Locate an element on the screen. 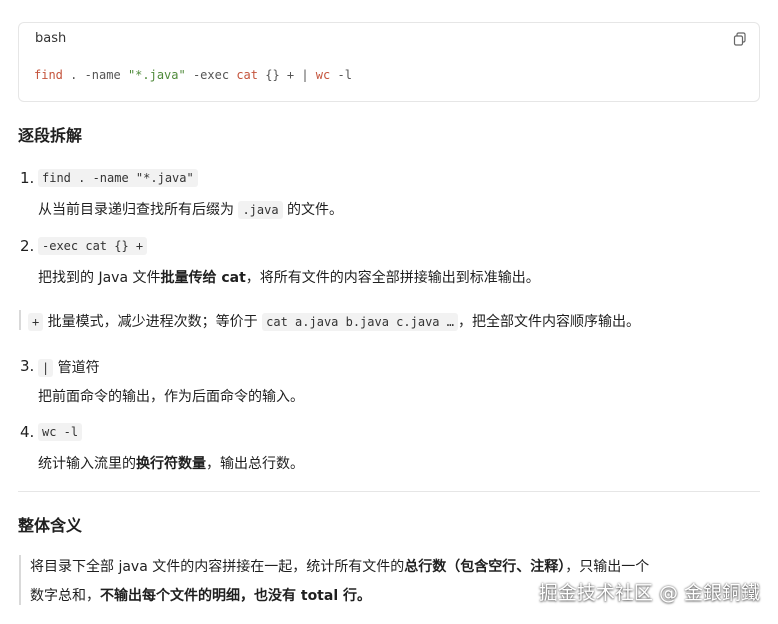 This screenshot has width=778, height=624. desc-text: ，输出总行数。 is located at coordinates (255, 464).